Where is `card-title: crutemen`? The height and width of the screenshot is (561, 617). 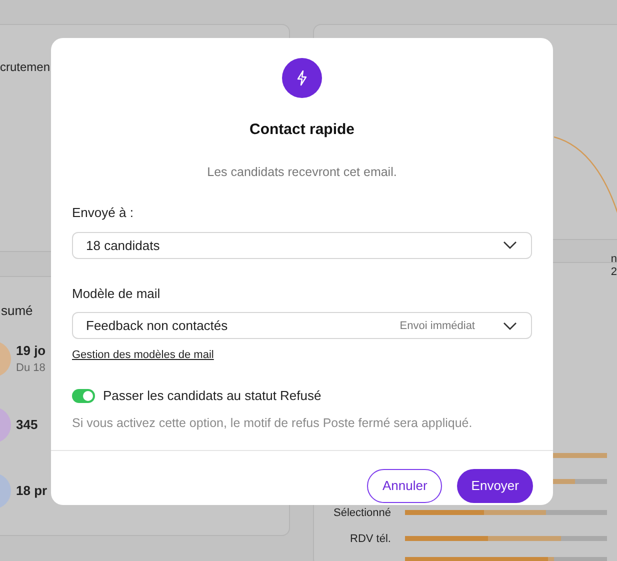
card-title: crutemen is located at coordinates (25, 67).